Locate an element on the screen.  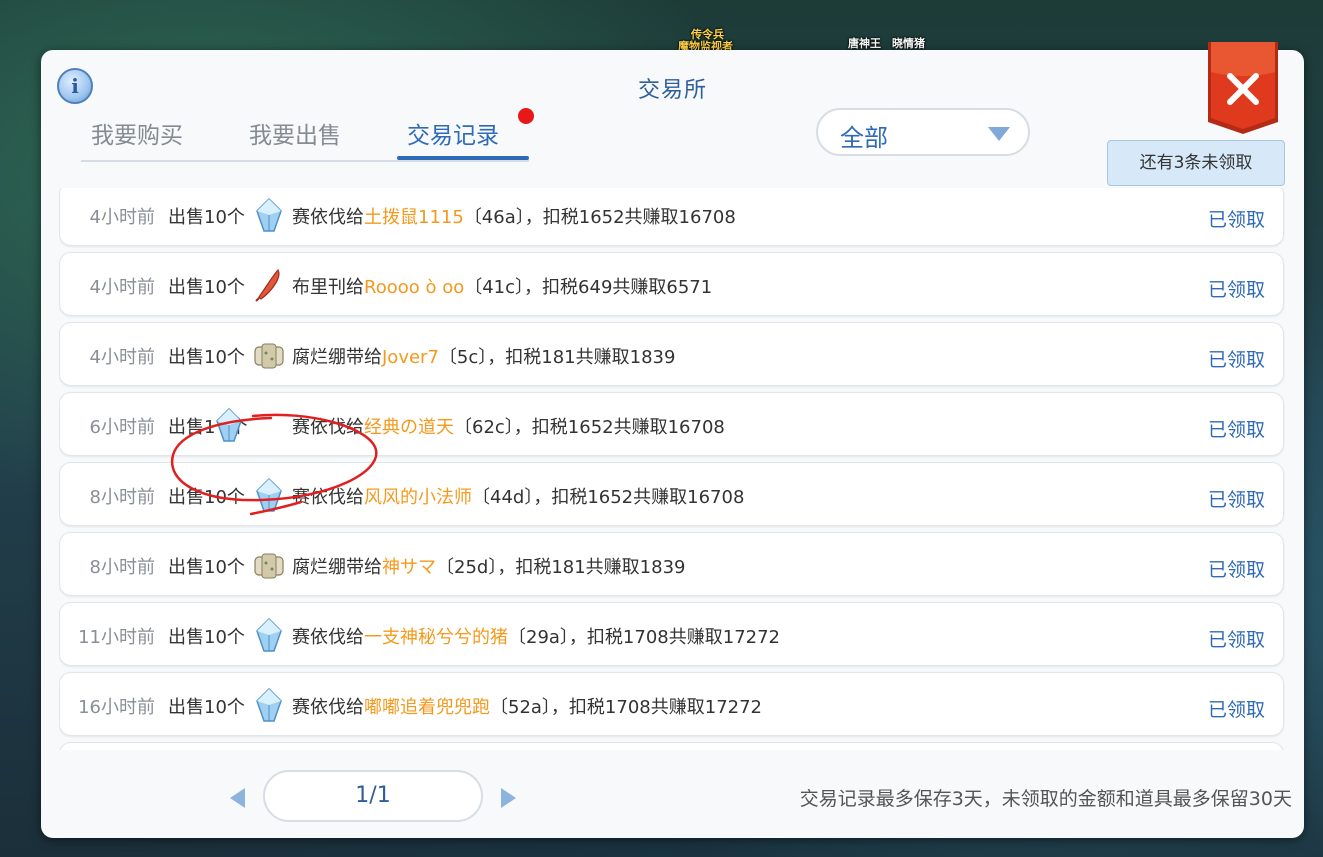
record-description: 布里刊给Roooo ò oo〔41c〕，扣税649共赚取6571 is located at coordinates (502, 286).